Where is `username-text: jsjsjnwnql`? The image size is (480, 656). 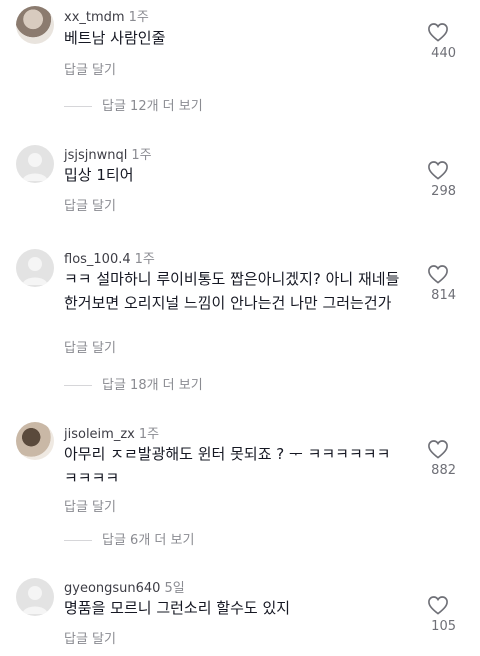 username-text: jsjsjnwnql is located at coordinates (95, 155).